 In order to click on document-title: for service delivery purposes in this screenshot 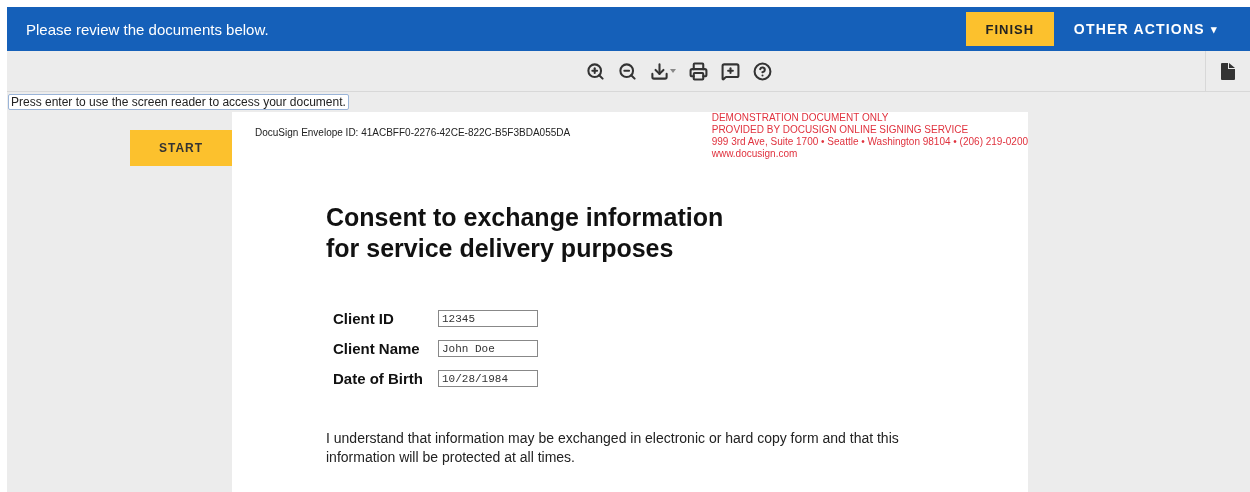, I will do `click(500, 248)`.